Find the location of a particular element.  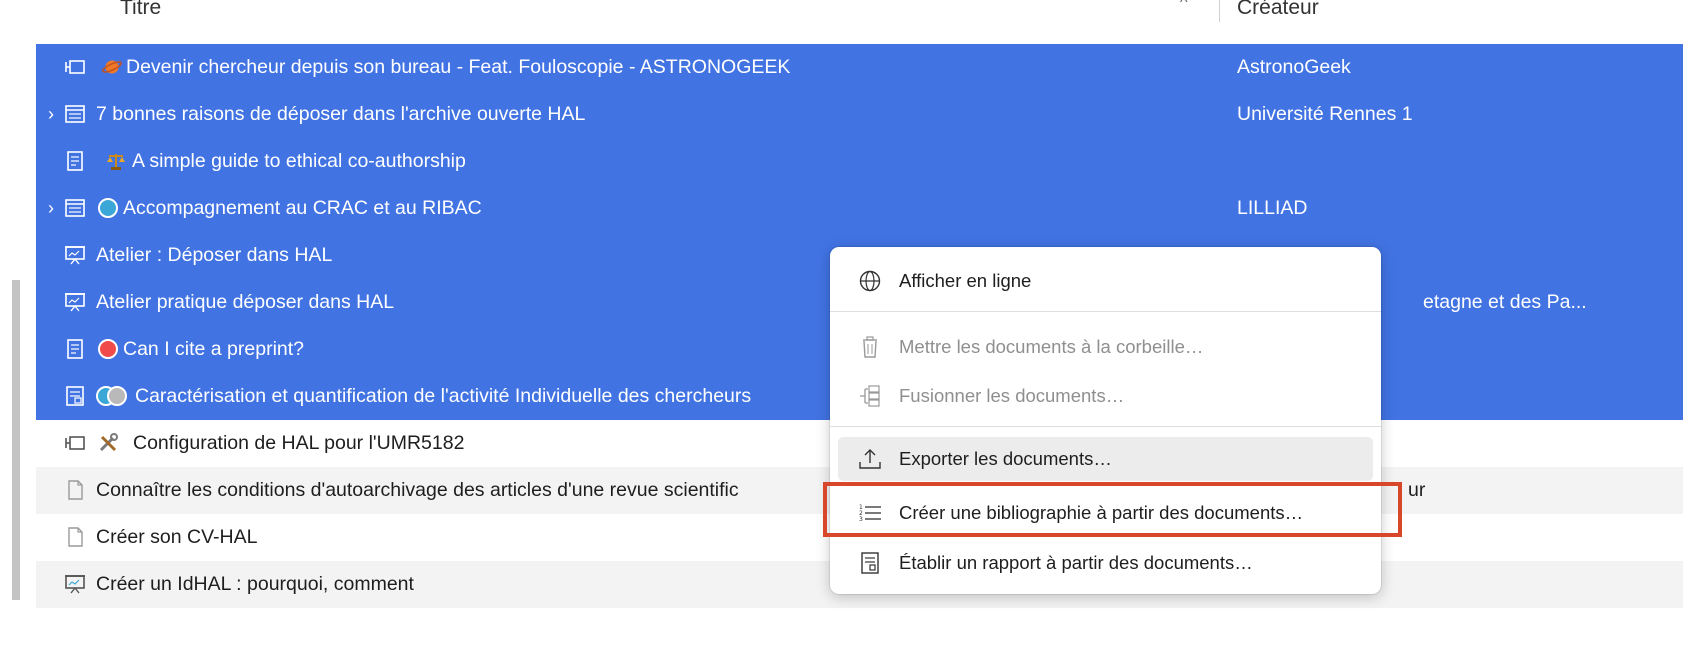

tools-emoji is located at coordinates (108, 442).